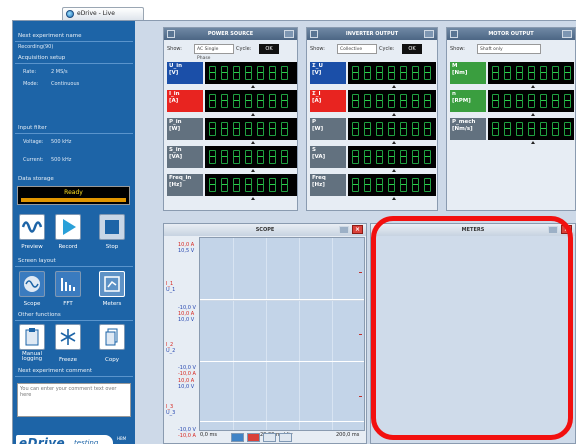 The image size is (576, 444). Describe the element at coordinates (372, 34) in the screenshot. I see `inverter-output-header: INVERTER OUTPUT` at that location.